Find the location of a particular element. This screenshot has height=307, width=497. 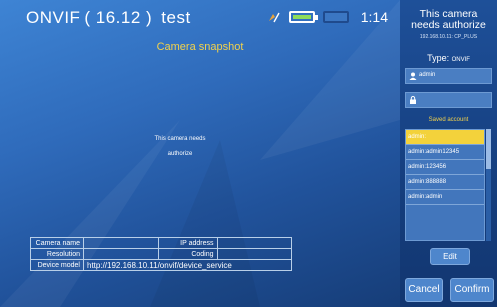

account-item: admin:888888 is located at coordinates (445, 182).